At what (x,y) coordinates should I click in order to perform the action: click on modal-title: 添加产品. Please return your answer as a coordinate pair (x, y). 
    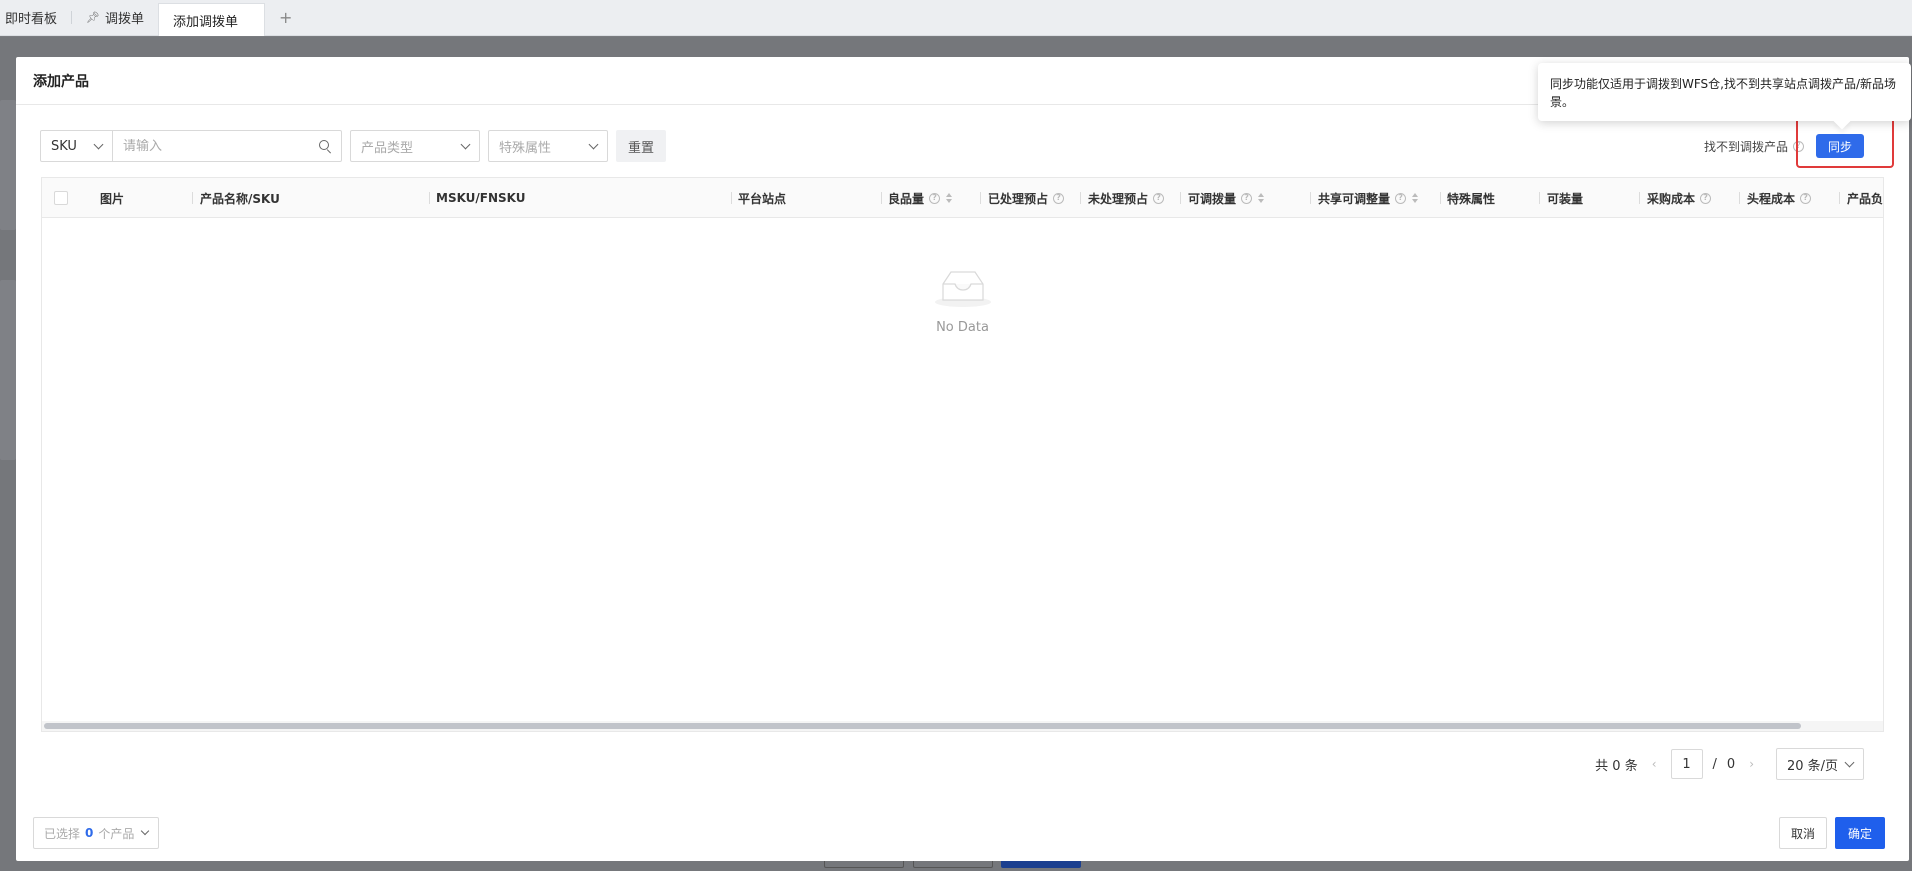
    Looking at the image, I should click on (61, 81).